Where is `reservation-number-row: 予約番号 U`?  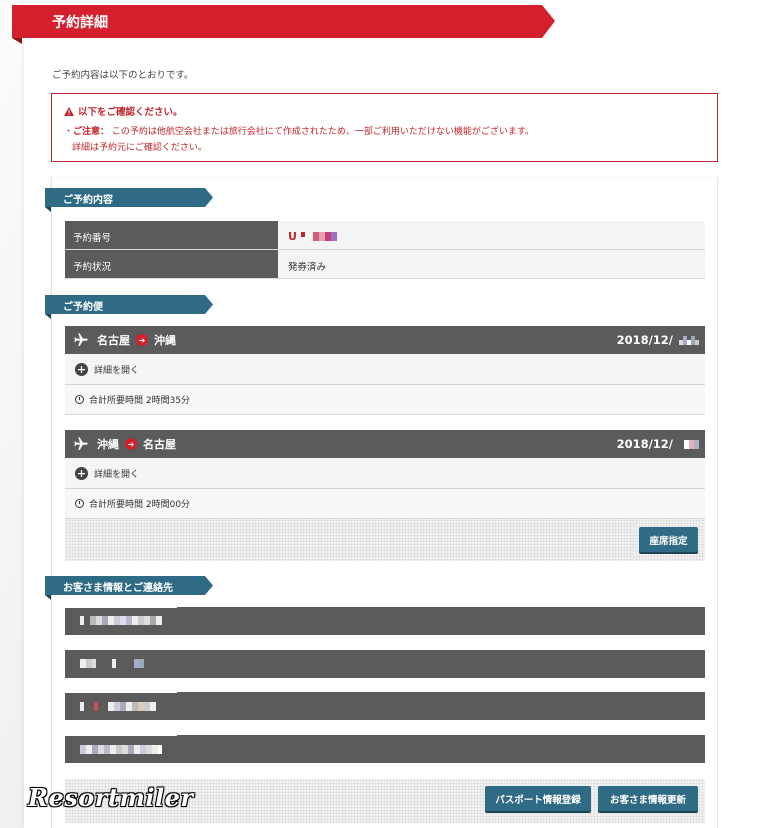
reservation-number-row: 予約番号 U is located at coordinates (385, 235).